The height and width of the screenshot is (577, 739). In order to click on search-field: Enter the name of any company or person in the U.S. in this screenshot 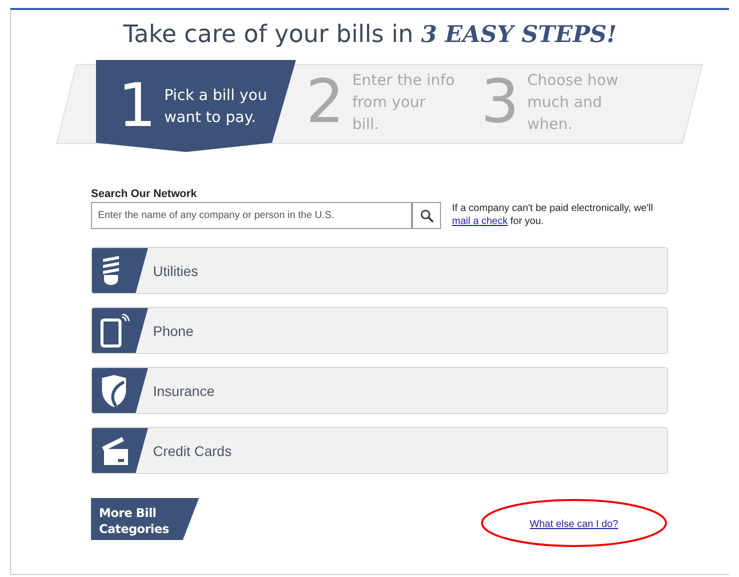, I will do `click(251, 215)`.